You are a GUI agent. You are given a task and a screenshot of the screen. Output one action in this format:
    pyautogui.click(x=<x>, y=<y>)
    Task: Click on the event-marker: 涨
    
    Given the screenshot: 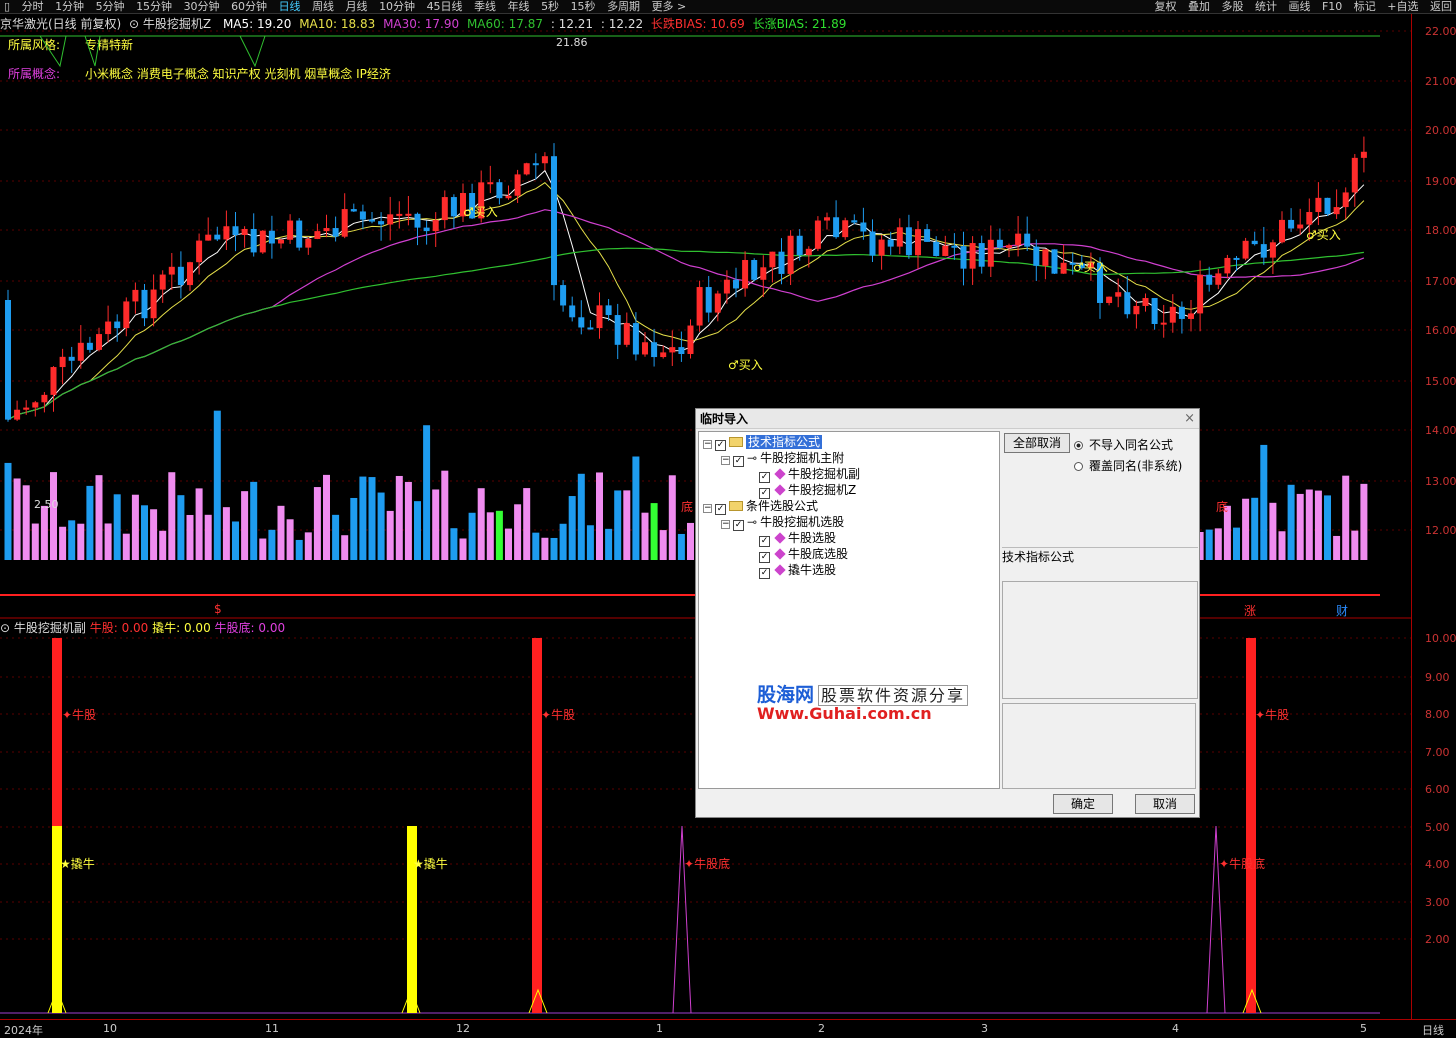 What is the action you would take?
    pyautogui.click(x=1250, y=610)
    